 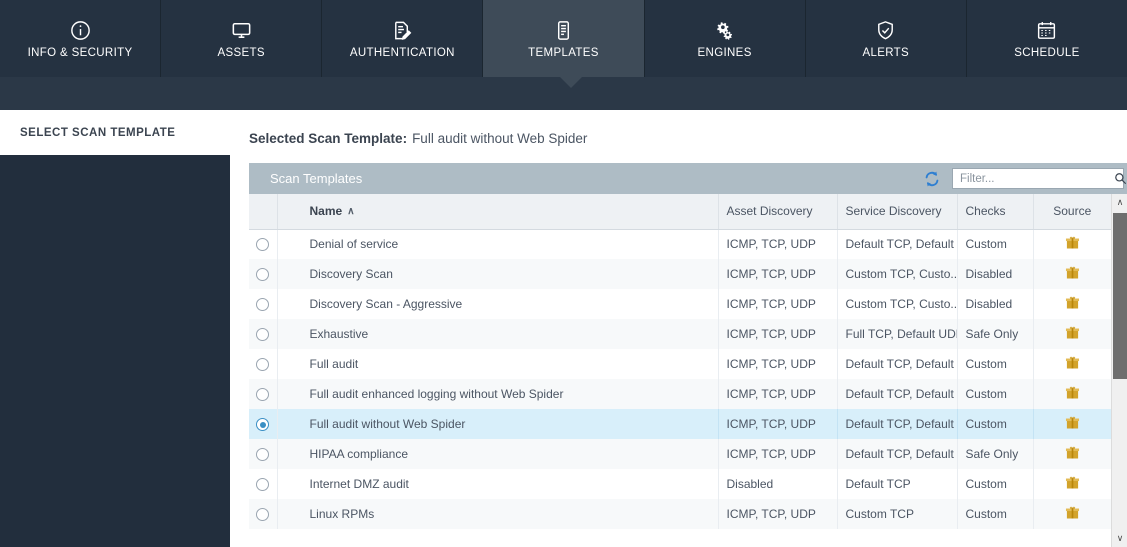 I want to click on panel-title: Scan Templates, so click(x=316, y=178).